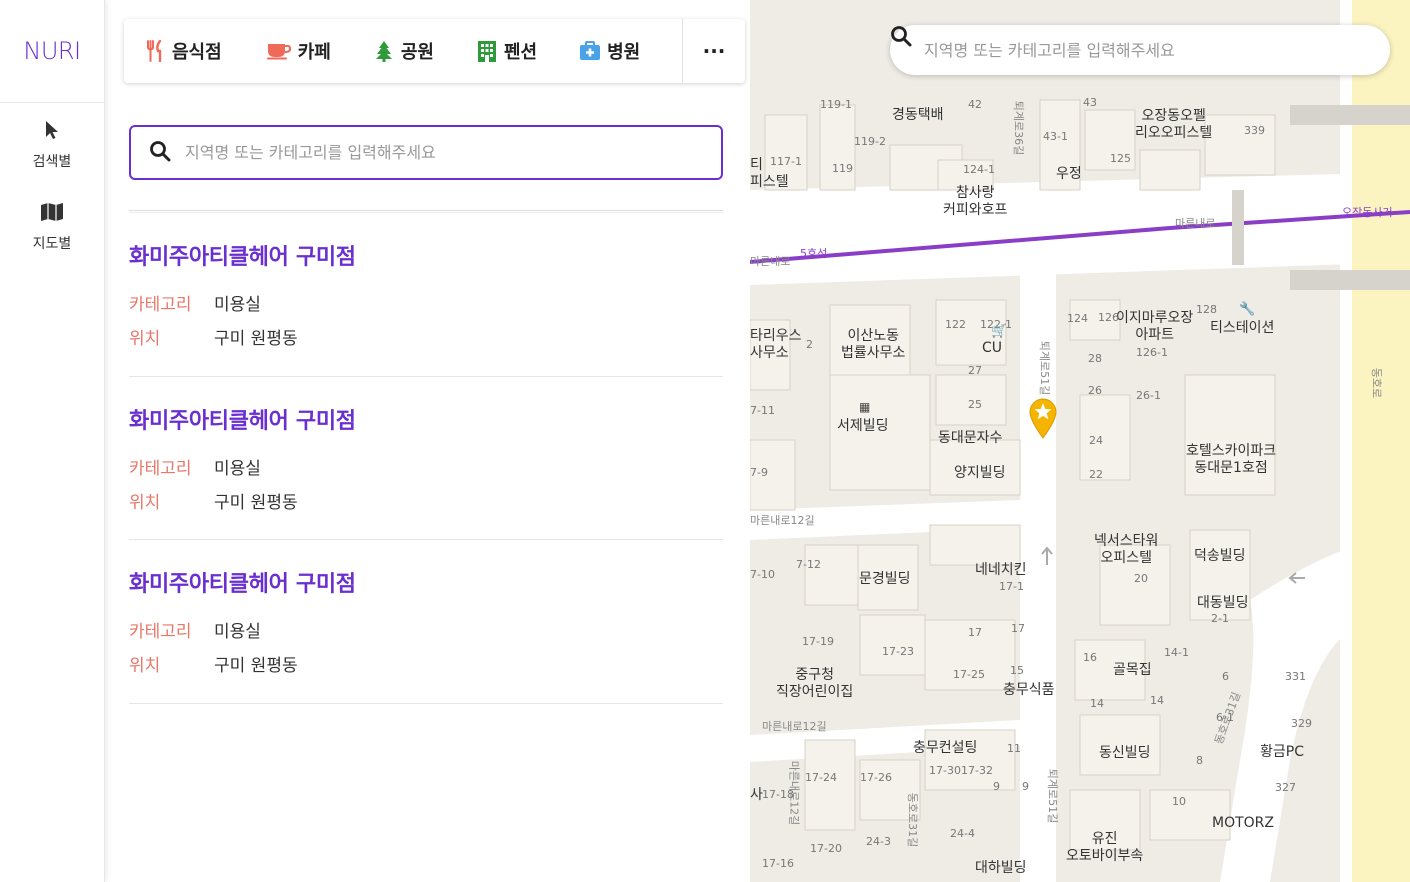  Describe the element at coordinates (762, 574) in the screenshot. I see `lot-number: 7-10` at that location.